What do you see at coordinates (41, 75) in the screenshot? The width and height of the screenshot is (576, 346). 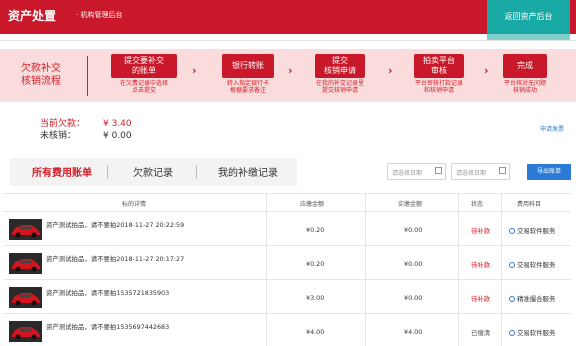 I see `process-title: 欠款补交 核销流程` at bounding box center [41, 75].